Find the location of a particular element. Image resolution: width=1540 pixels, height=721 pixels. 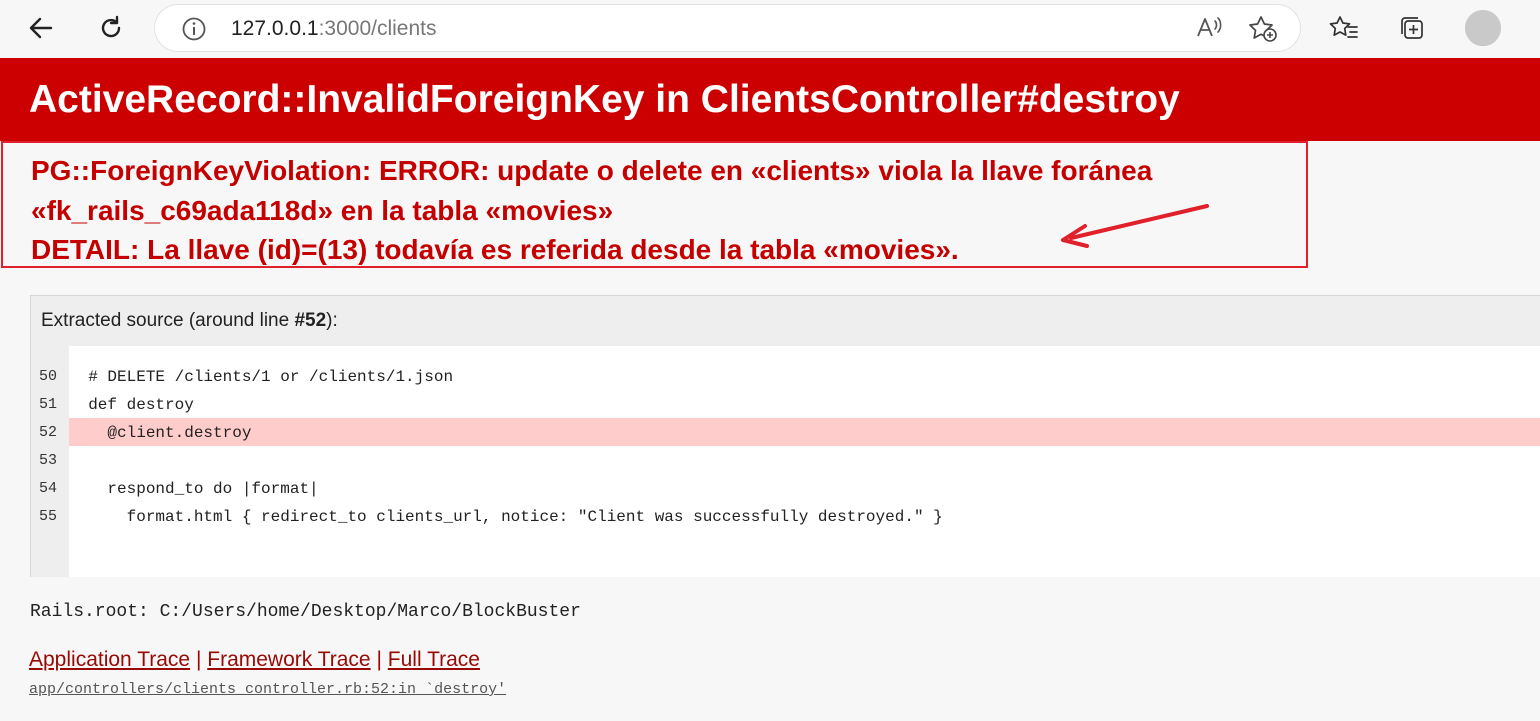

reload-button is located at coordinates (111, 28).